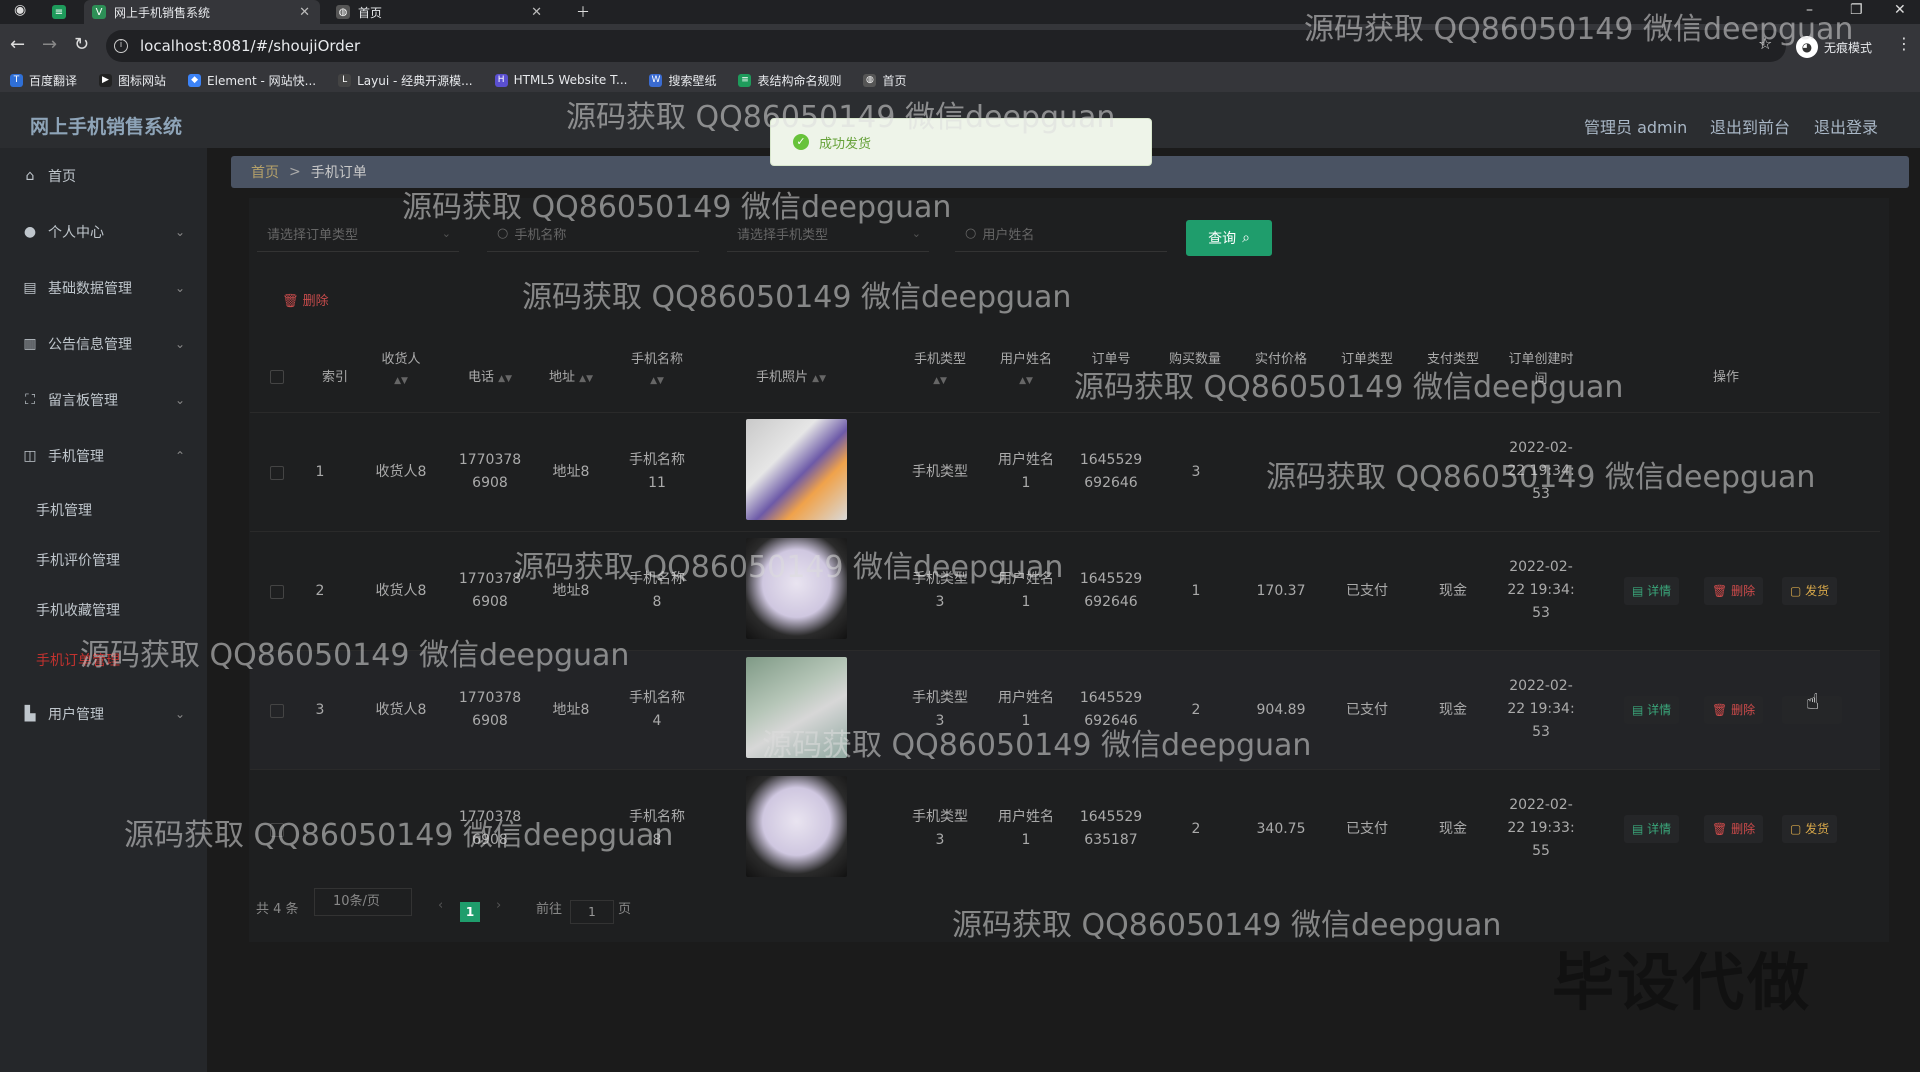 The image size is (1920, 1072). Describe the element at coordinates (789, 80) in the screenshot. I see `bookmark-item: ≡ 表结构命名规则` at that location.